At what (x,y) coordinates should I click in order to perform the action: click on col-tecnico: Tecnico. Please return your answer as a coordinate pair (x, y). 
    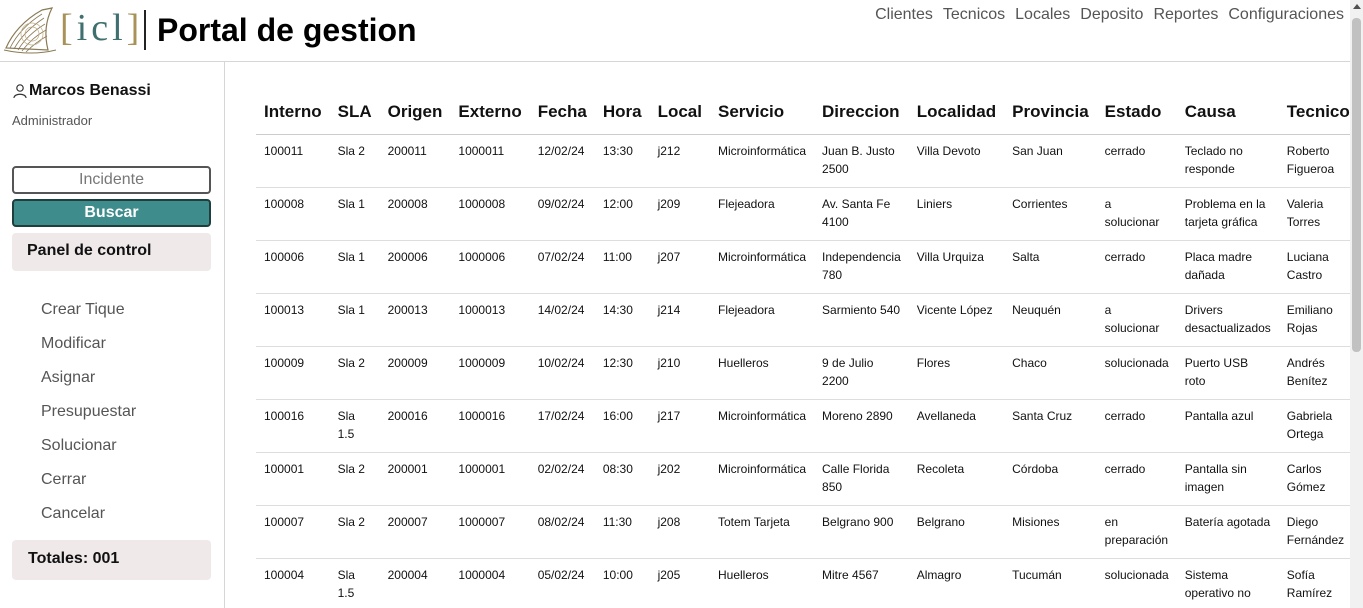
    Looking at the image, I should click on (1314, 112).